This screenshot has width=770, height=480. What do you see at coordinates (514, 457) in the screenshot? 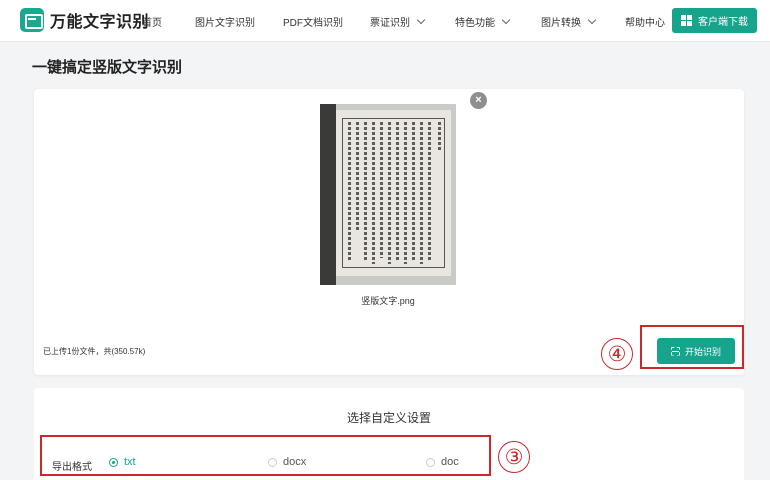
I see `step-3-marker: ③` at bounding box center [514, 457].